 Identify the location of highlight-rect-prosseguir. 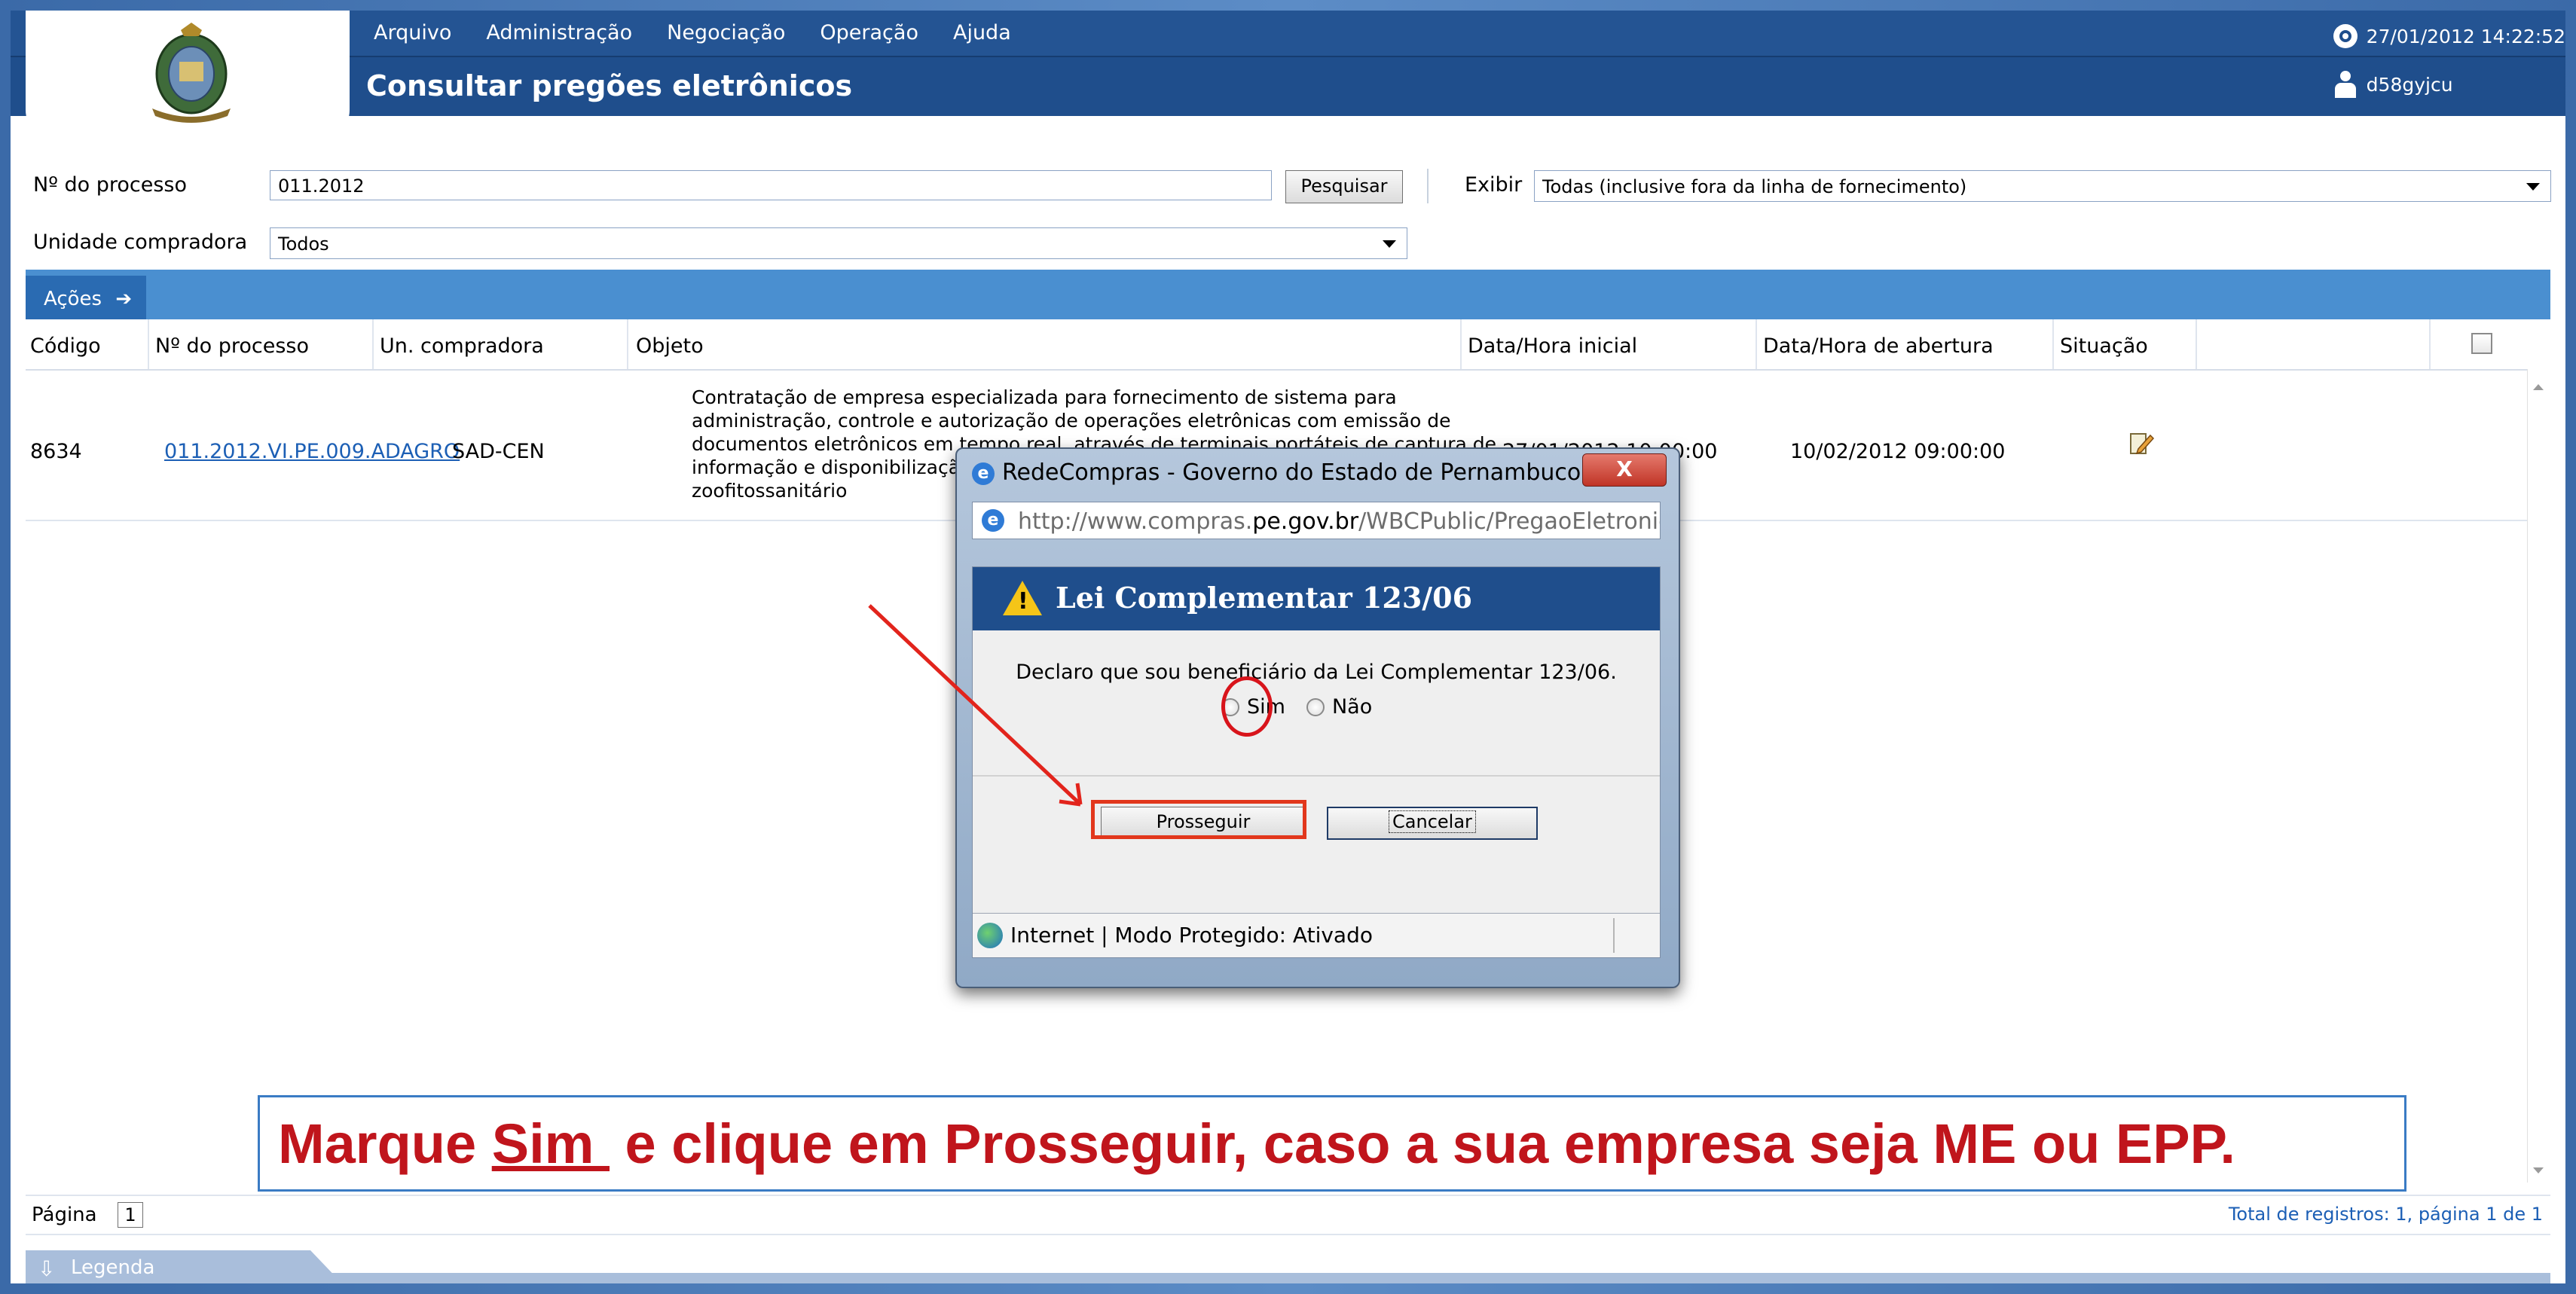
(1198, 819).